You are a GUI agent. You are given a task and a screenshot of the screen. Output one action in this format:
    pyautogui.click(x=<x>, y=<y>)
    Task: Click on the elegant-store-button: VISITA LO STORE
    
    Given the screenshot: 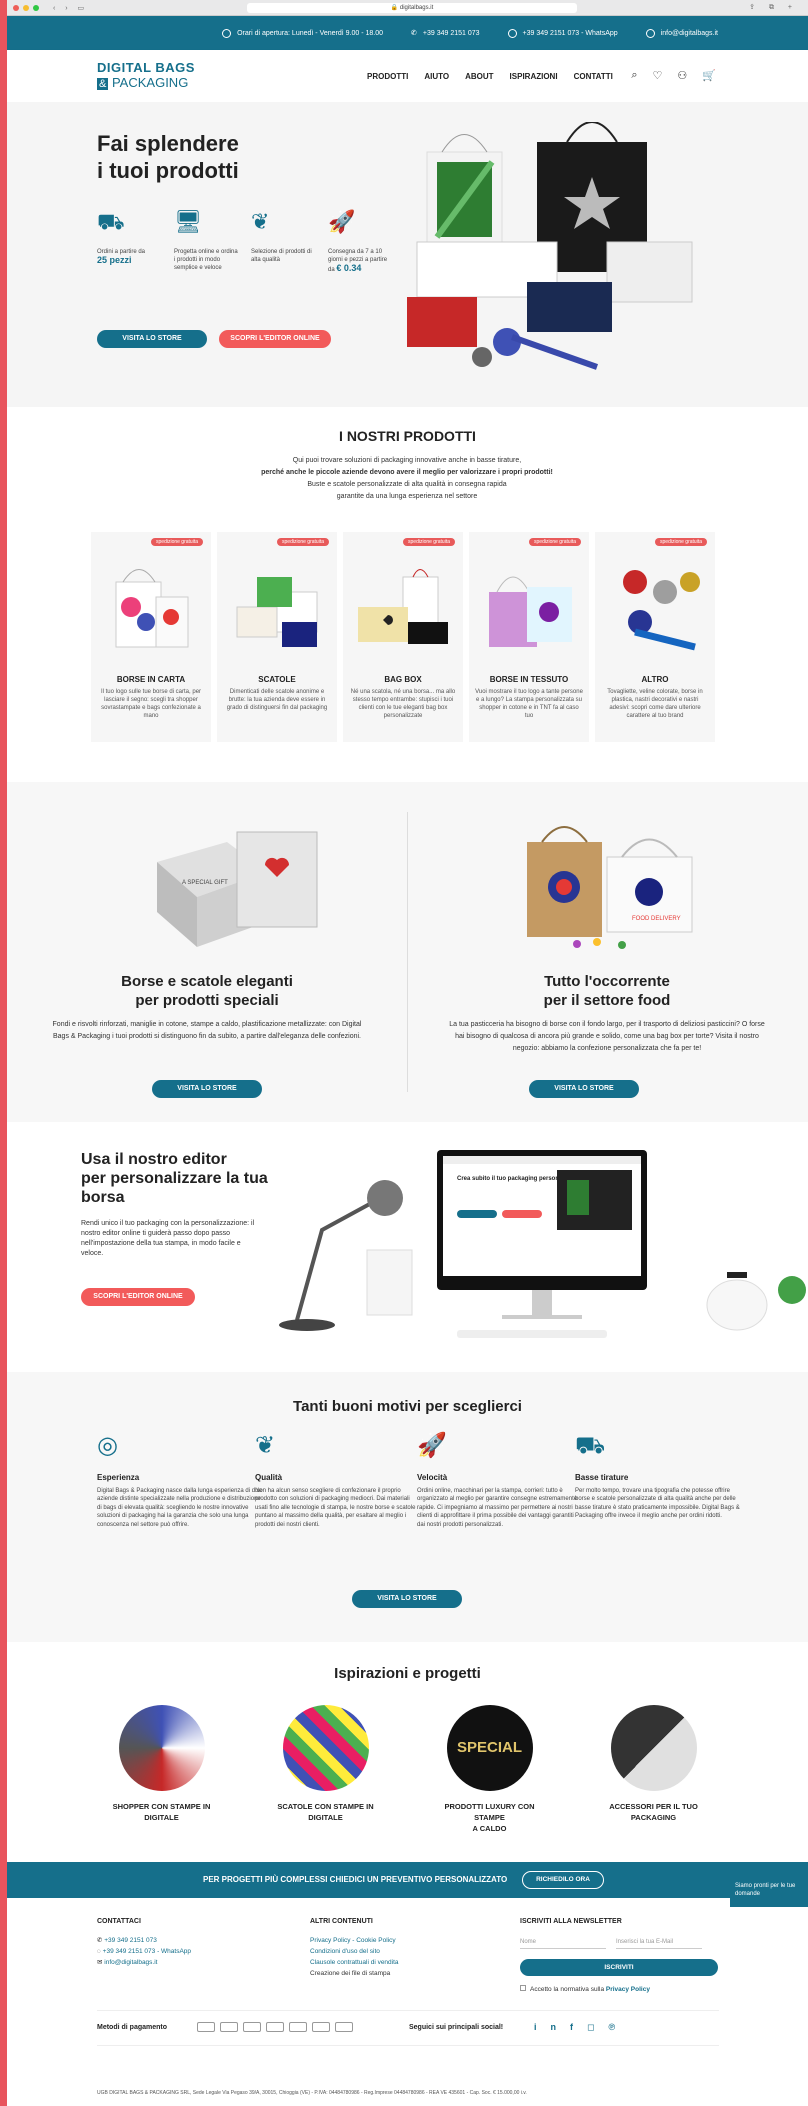 What is the action you would take?
    pyautogui.click(x=207, y=1089)
    